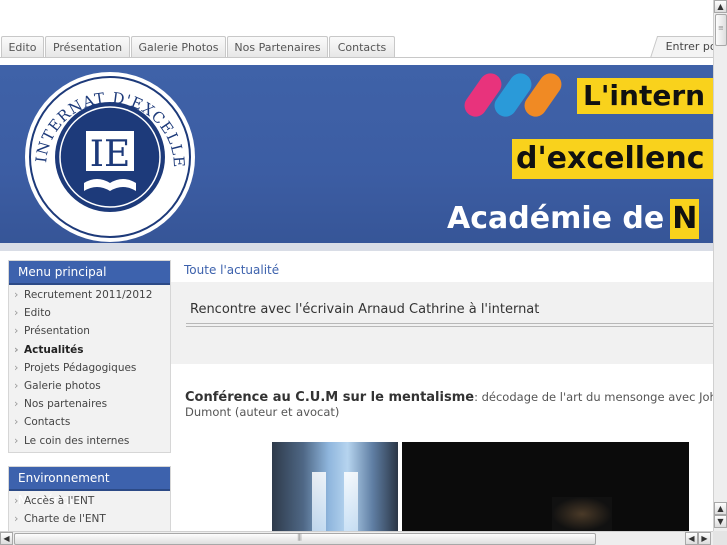  Describe the element at coordinates (720, 265) in the screenshot. I see `vertical-scrollbar: ▲ ≡ ▲ ▼` at that location.